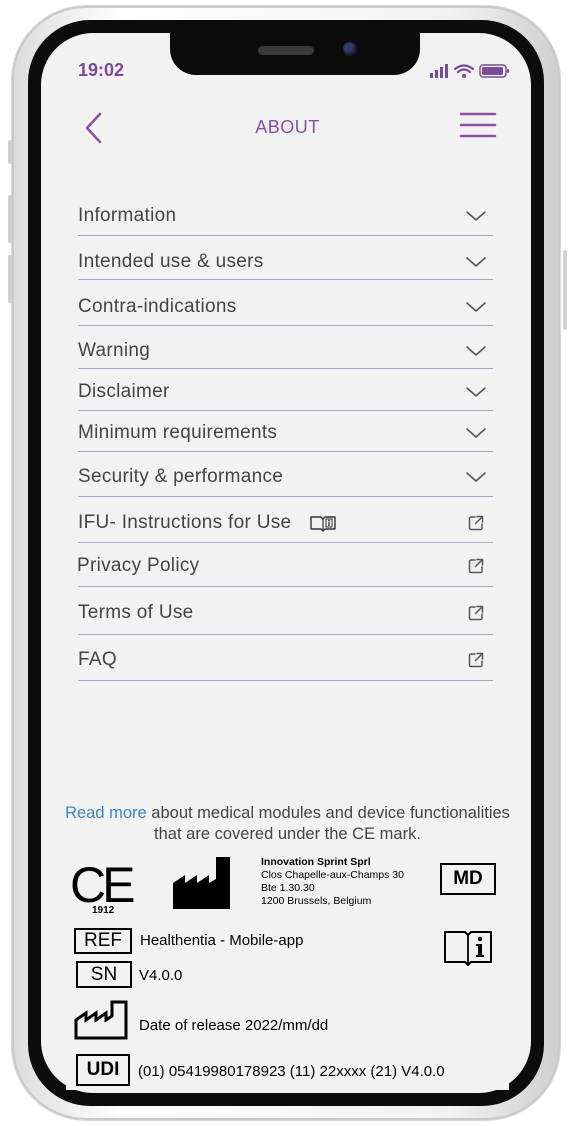  What do you see at coordinates (114, 350) in the screenshot?
I see `menu-item-label: Warning` at bounding box center [114, 350].